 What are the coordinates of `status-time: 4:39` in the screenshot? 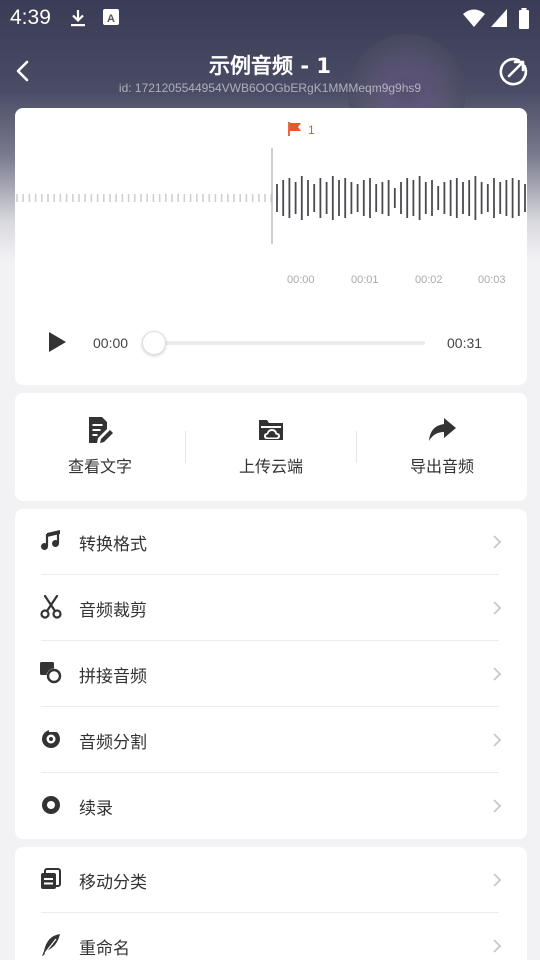 It's located at (30, 17).